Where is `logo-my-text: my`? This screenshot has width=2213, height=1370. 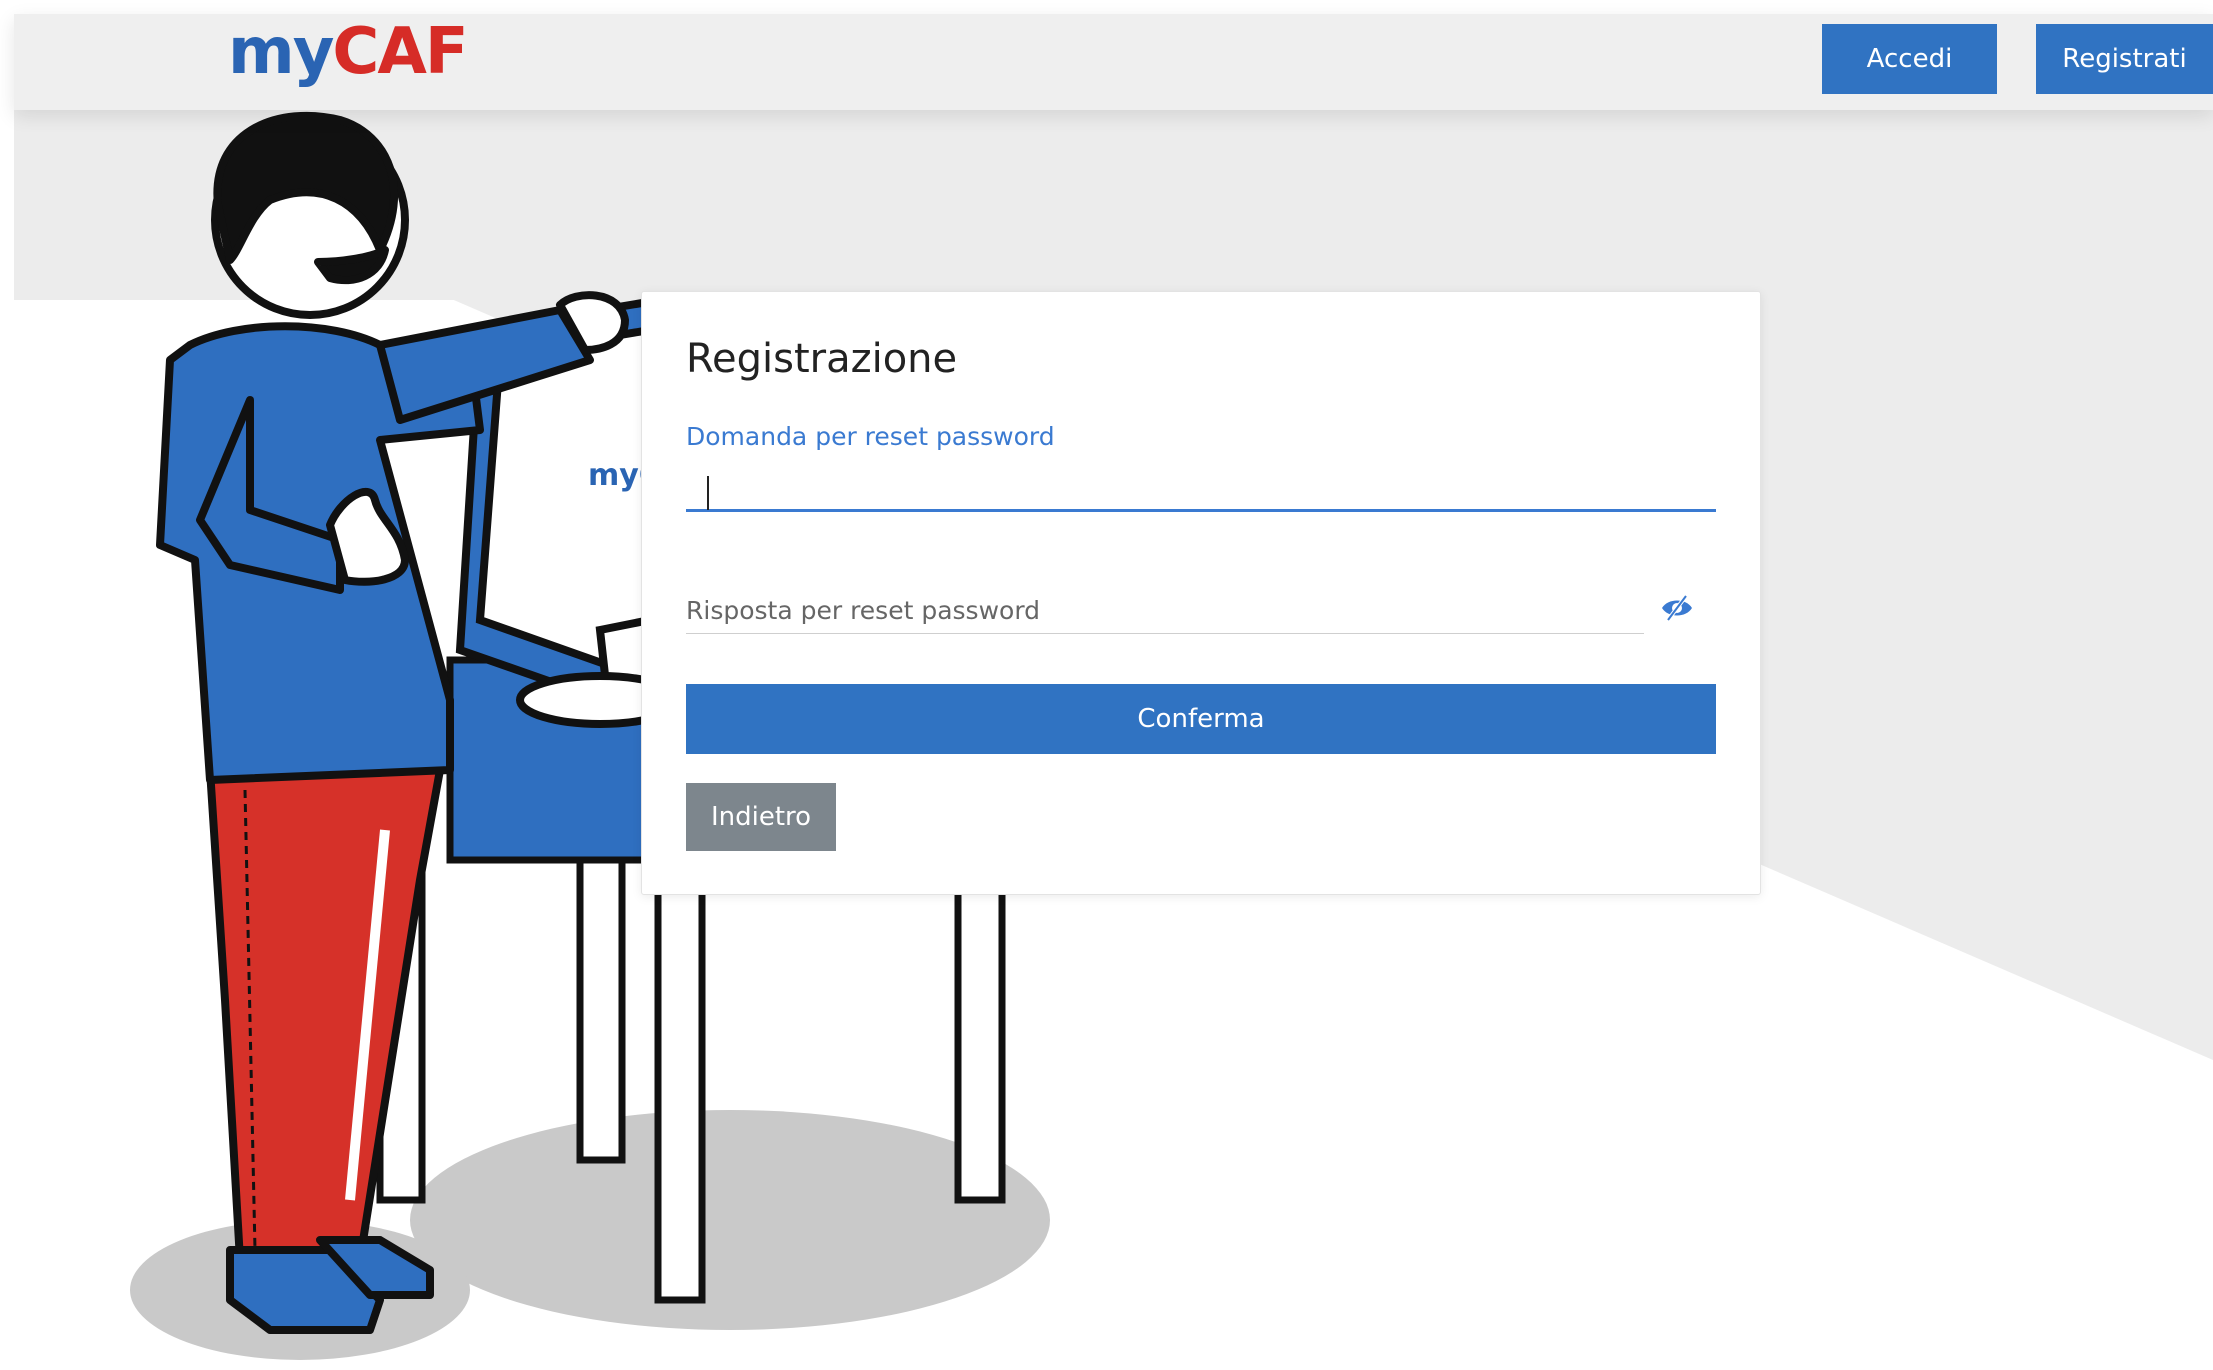 logo-my-text: my is located at coordinates (281, 52).